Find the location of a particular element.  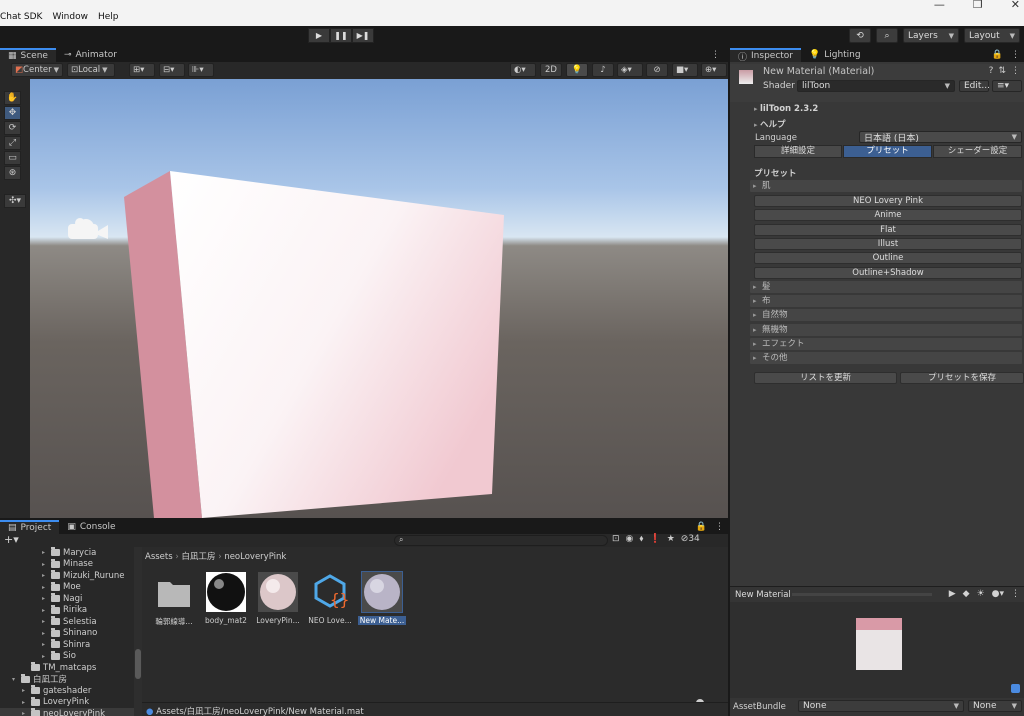

shader-dropdown: lilToon ▼ is located at coordinates (876, 86).